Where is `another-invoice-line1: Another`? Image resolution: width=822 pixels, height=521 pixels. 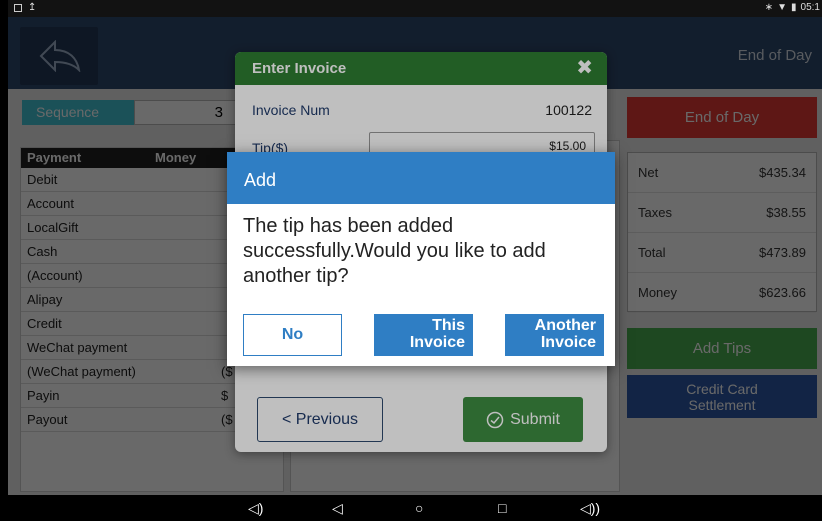 another-invoice-line1: Another is located at coordinates (565, 325).